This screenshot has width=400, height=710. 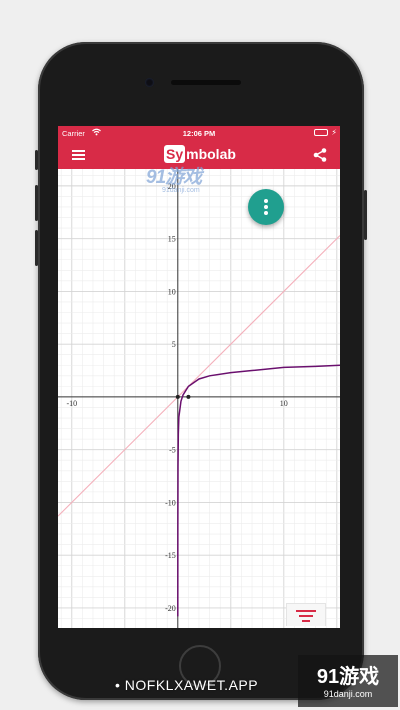 I want to click on filter-list-icon, so click(x=306, y=614).